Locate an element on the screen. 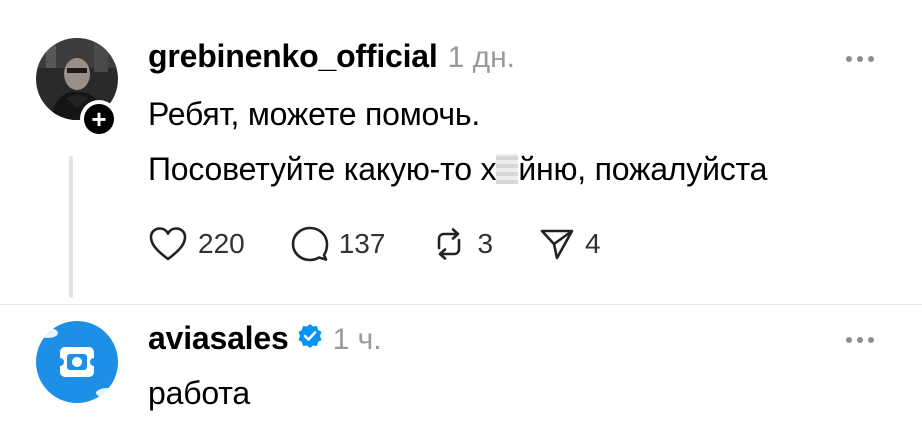 This screenshot has height=445, width=922. heart-icon is located at coordinates (168, 244).